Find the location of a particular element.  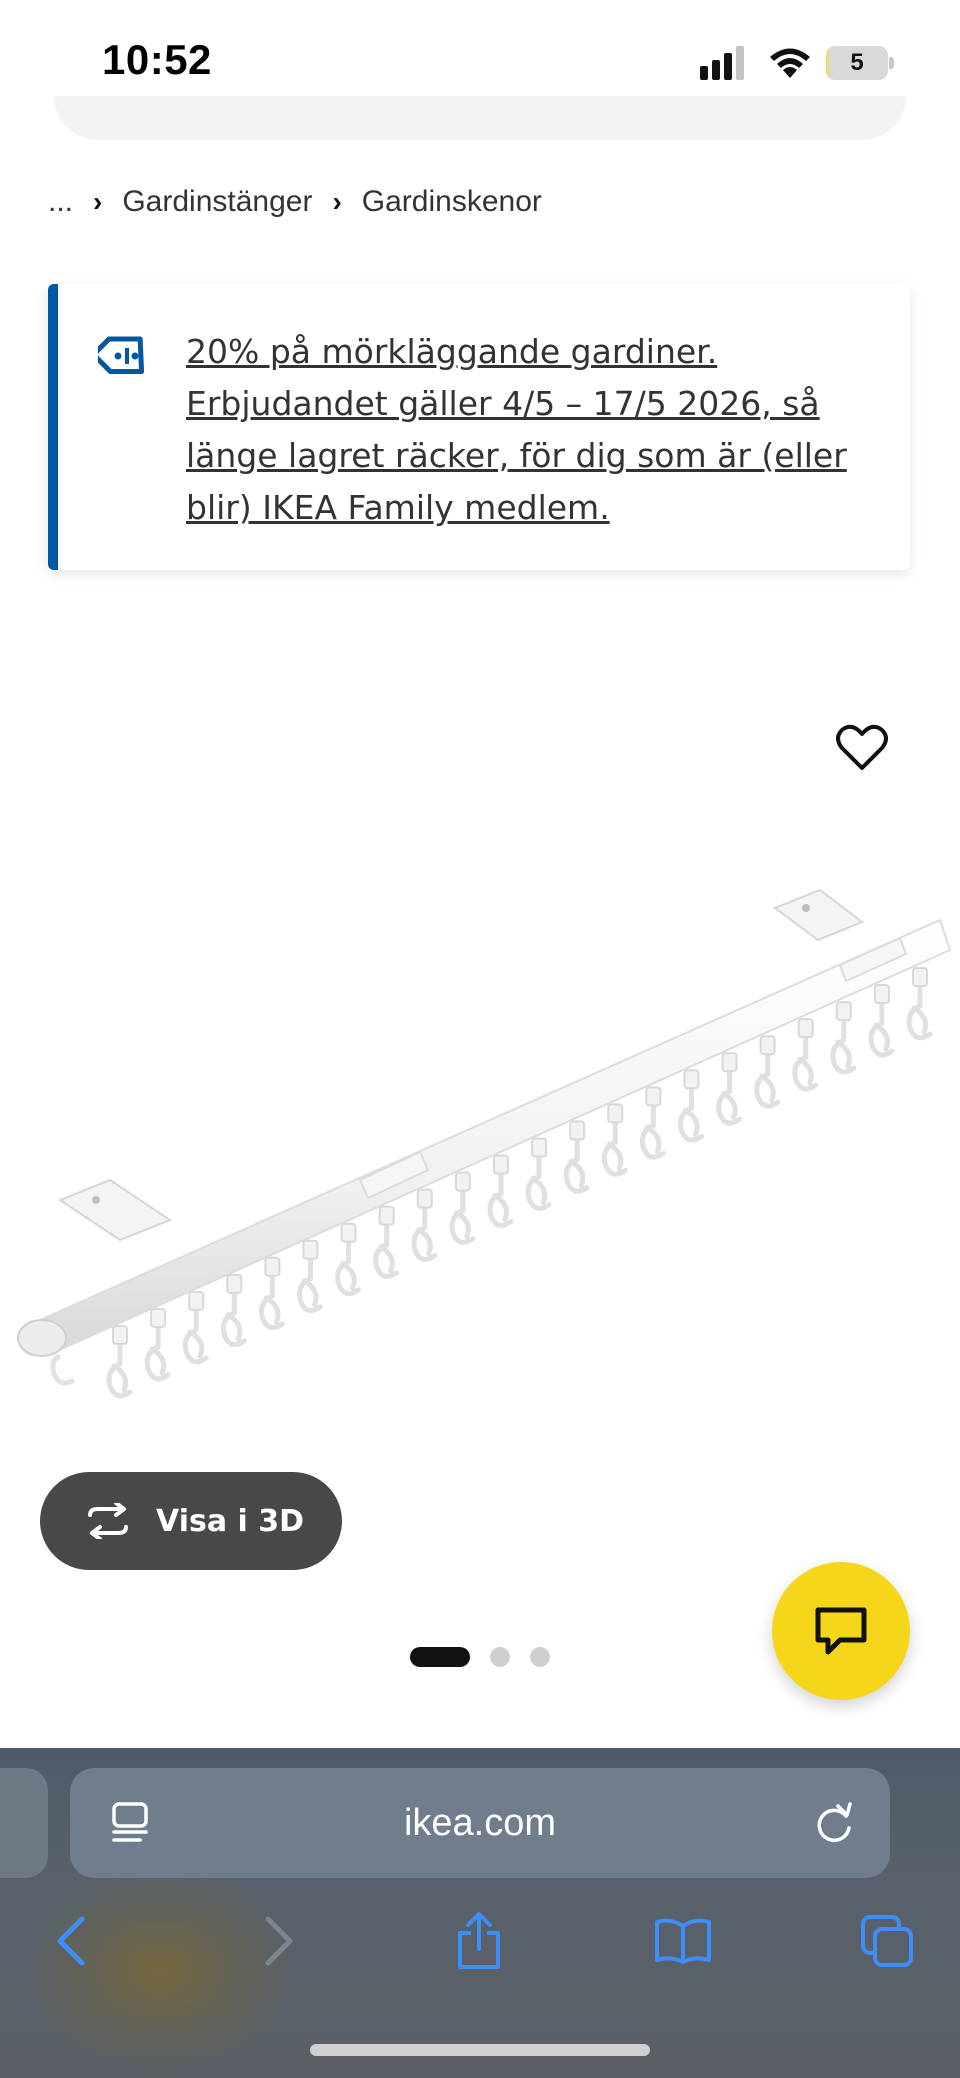

battery-level: 5 is located at coordinates (857, 62).